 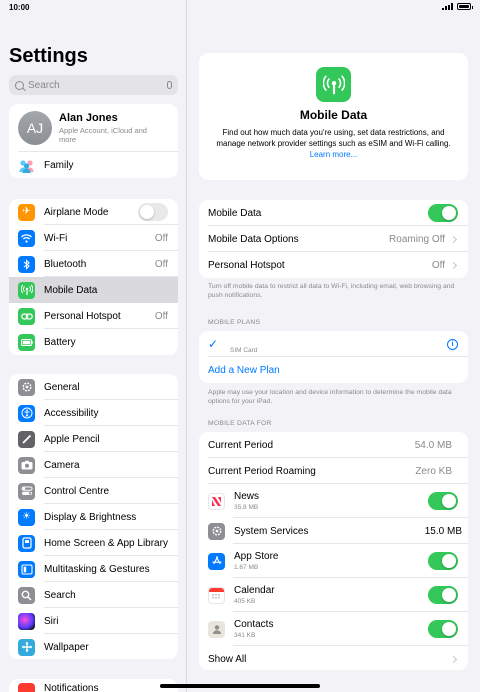 I want to click on sidebar-item-general: General, so click(x=93, y=387).